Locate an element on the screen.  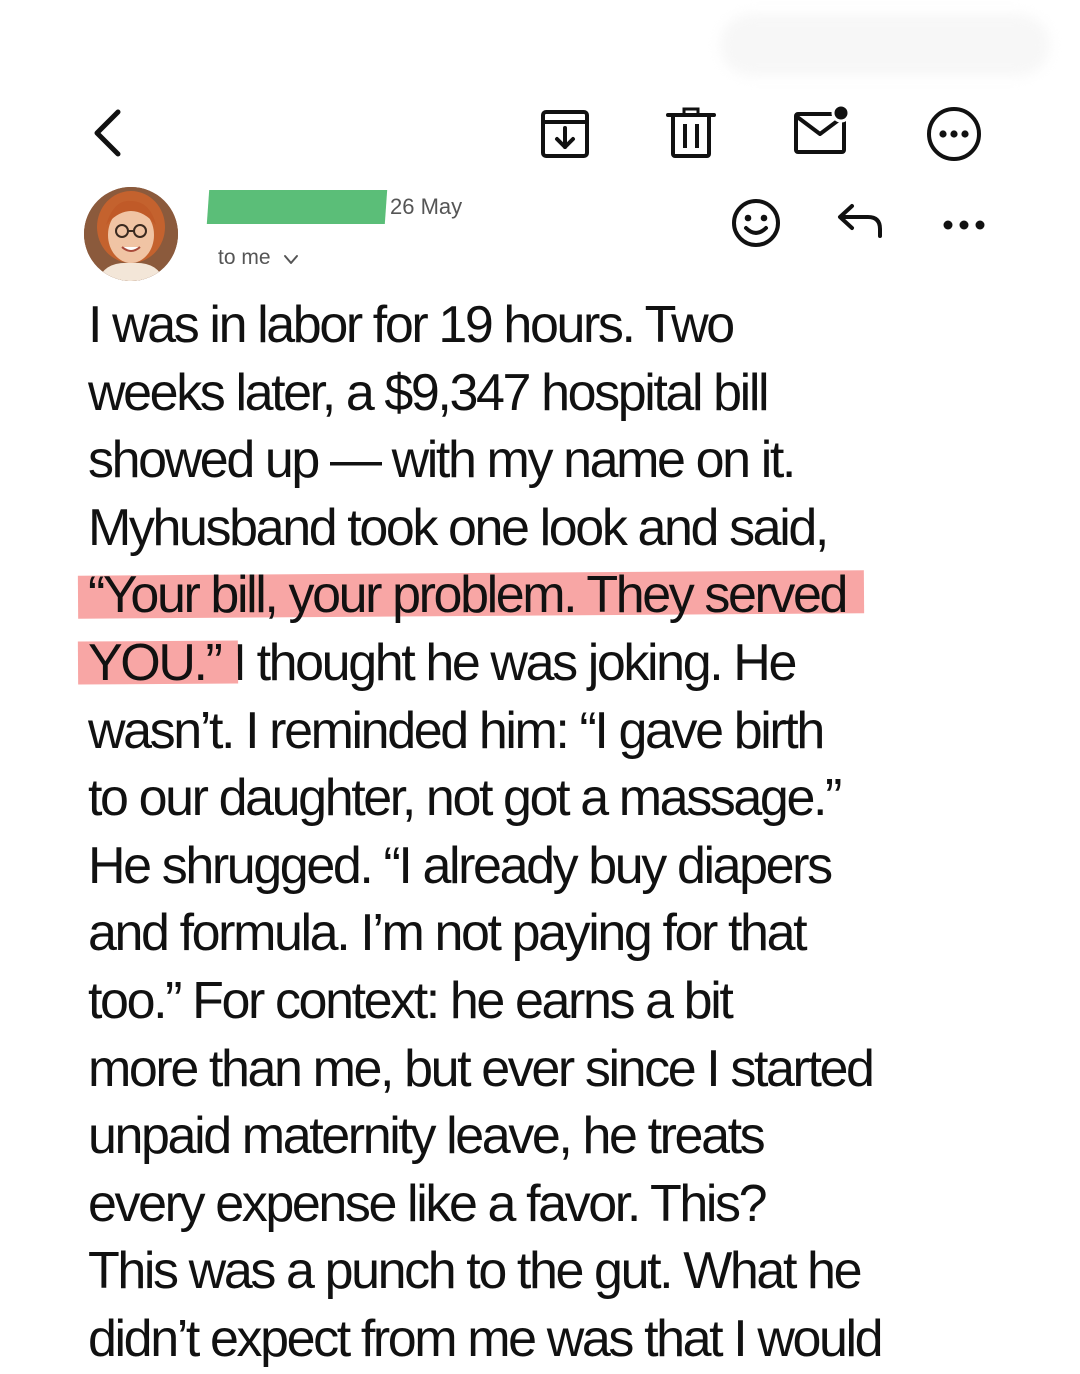
avatar-photo is located at coordinates (131, 234).